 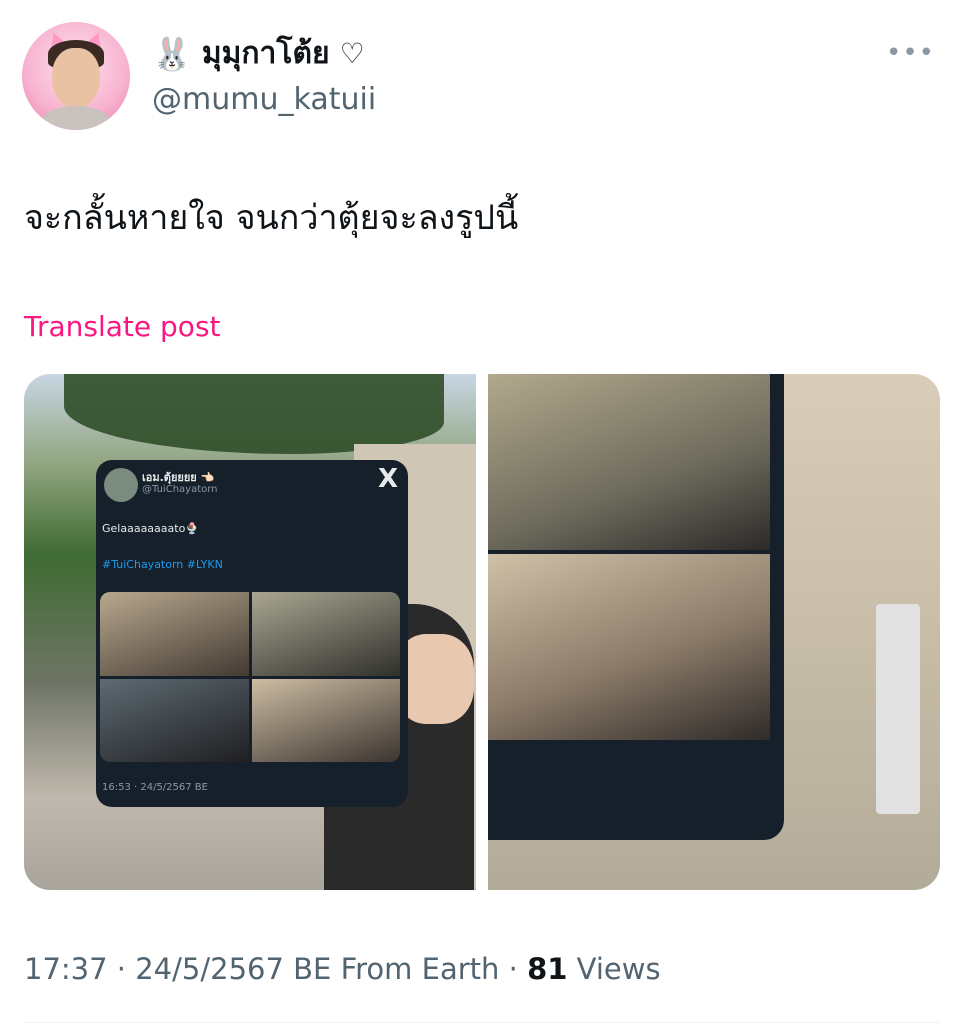 I want to click on tree-foliage, so click(x=254, y=414).